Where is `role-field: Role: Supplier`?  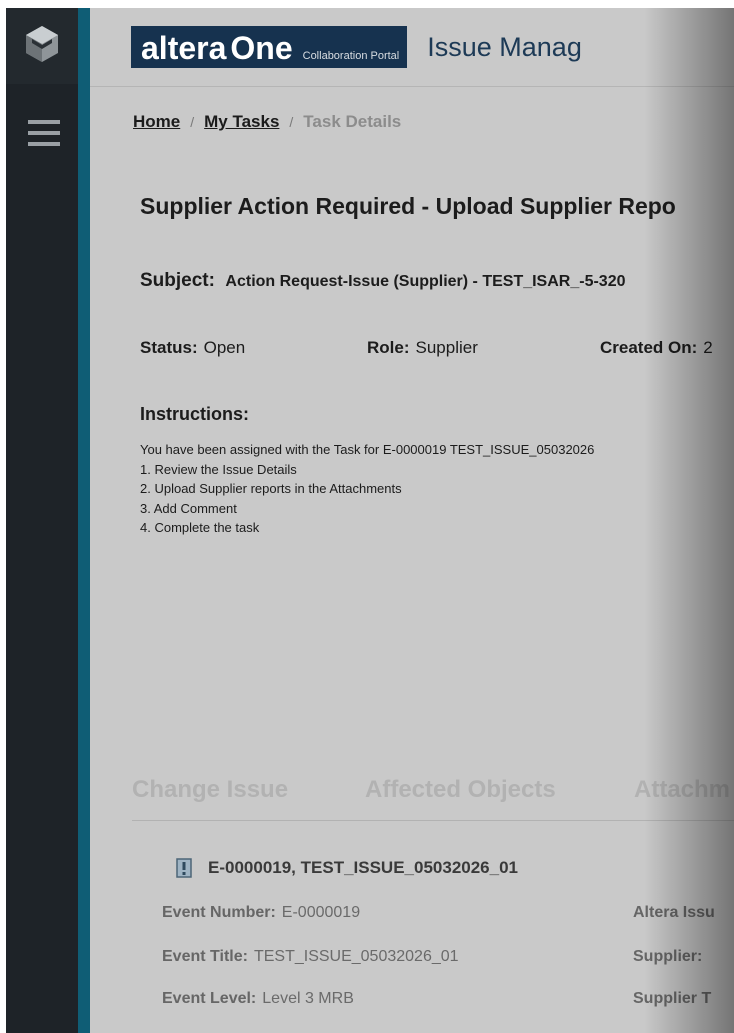
role-field: Role: Supplier is located at coordinates (422, 348).